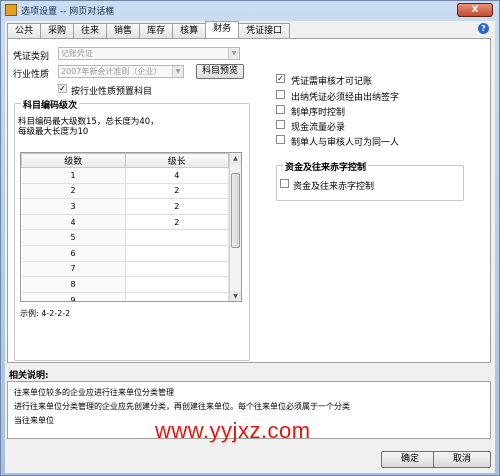  I want to click on table-row: 7, so click(125, 269).